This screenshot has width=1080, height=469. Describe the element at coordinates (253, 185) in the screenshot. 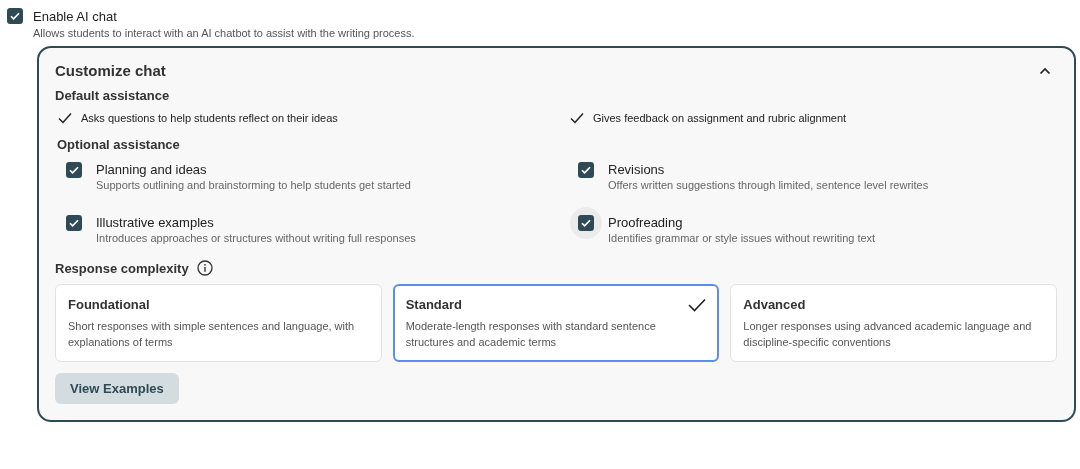

I see `description-text: Supports outlining and brainstorming to help students get started` at that location.